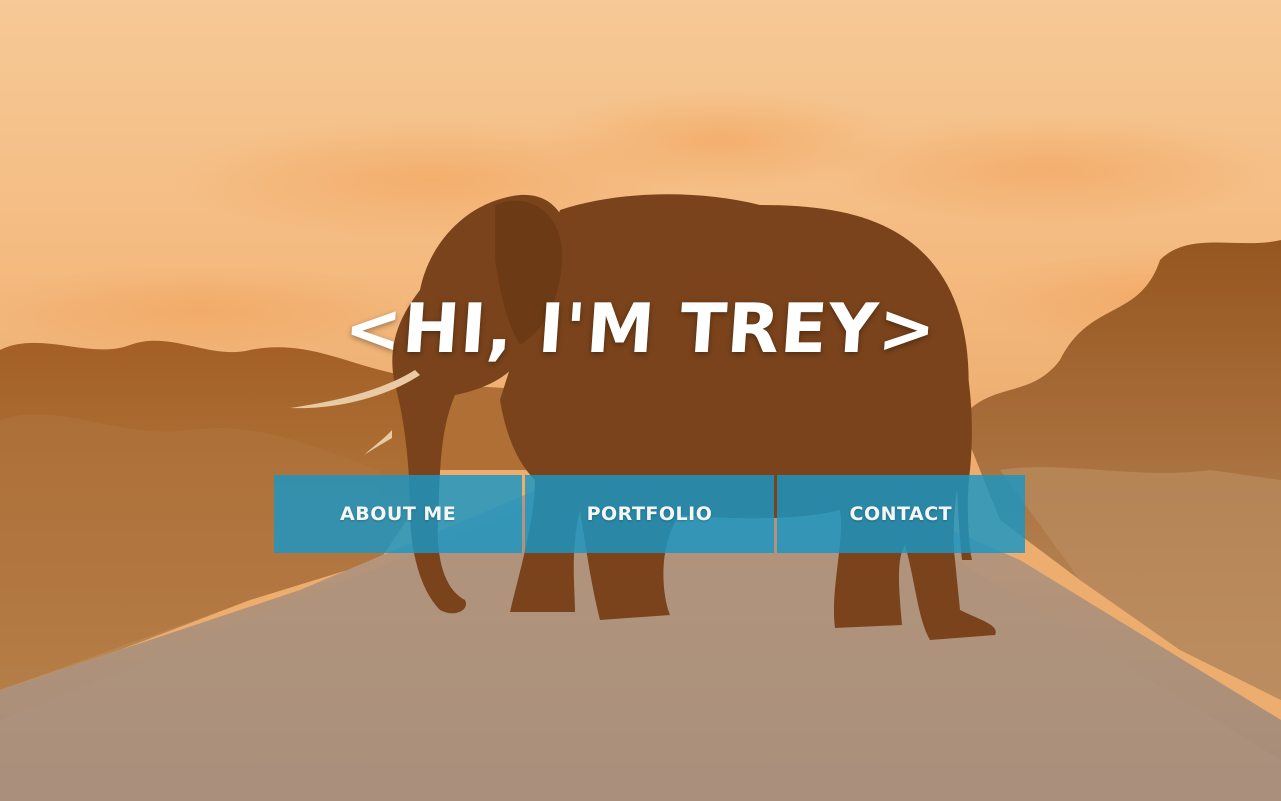 This screenshot has height=801, width=1281. I want to click on about-me-button: ABOUT ME, so click(398, 514).